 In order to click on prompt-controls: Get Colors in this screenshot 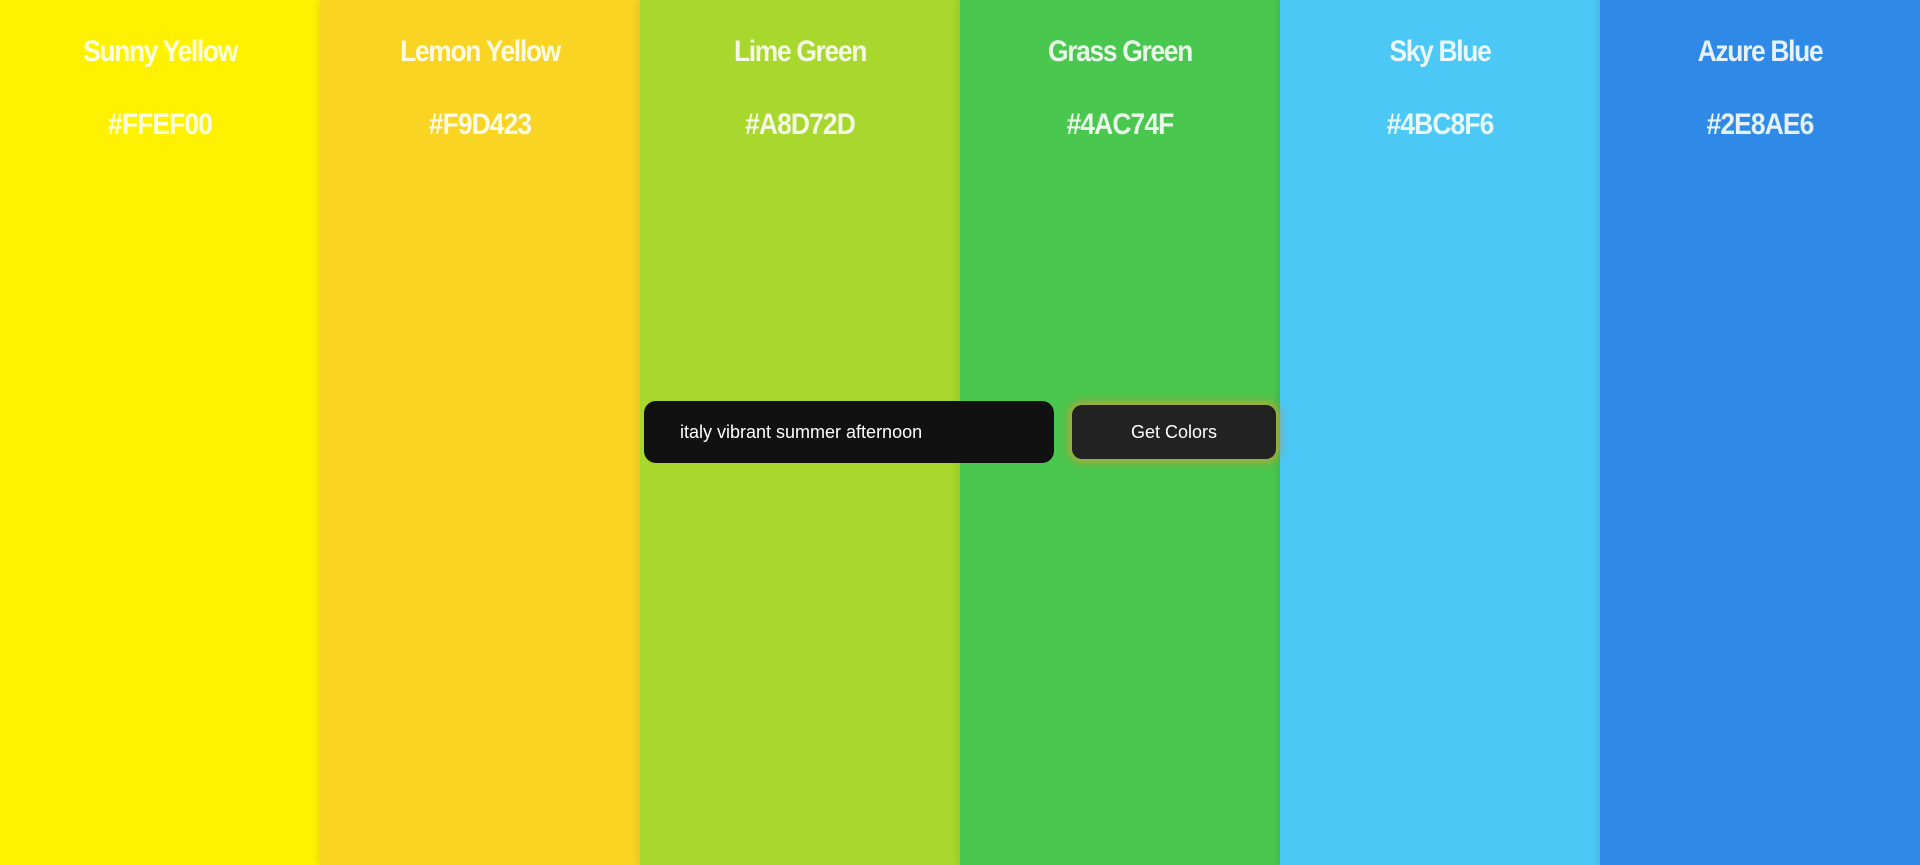, I will do `click(960, 432)`.